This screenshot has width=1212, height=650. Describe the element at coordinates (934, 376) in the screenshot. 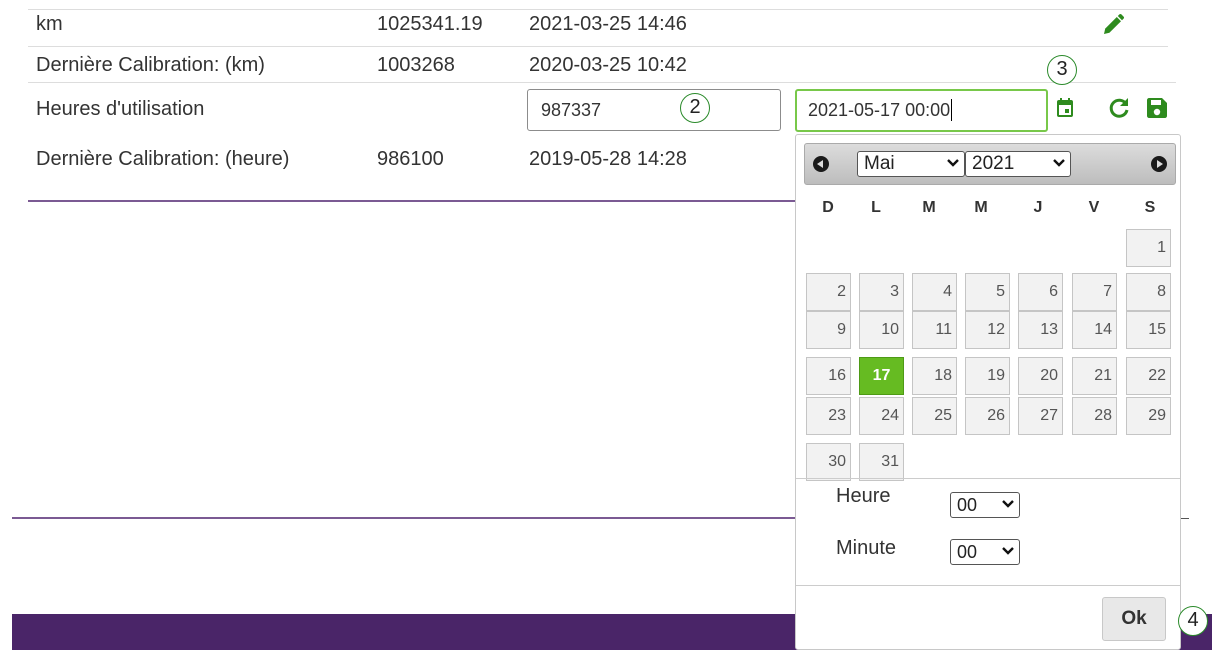

I see `calendar-day: 18` at that location.